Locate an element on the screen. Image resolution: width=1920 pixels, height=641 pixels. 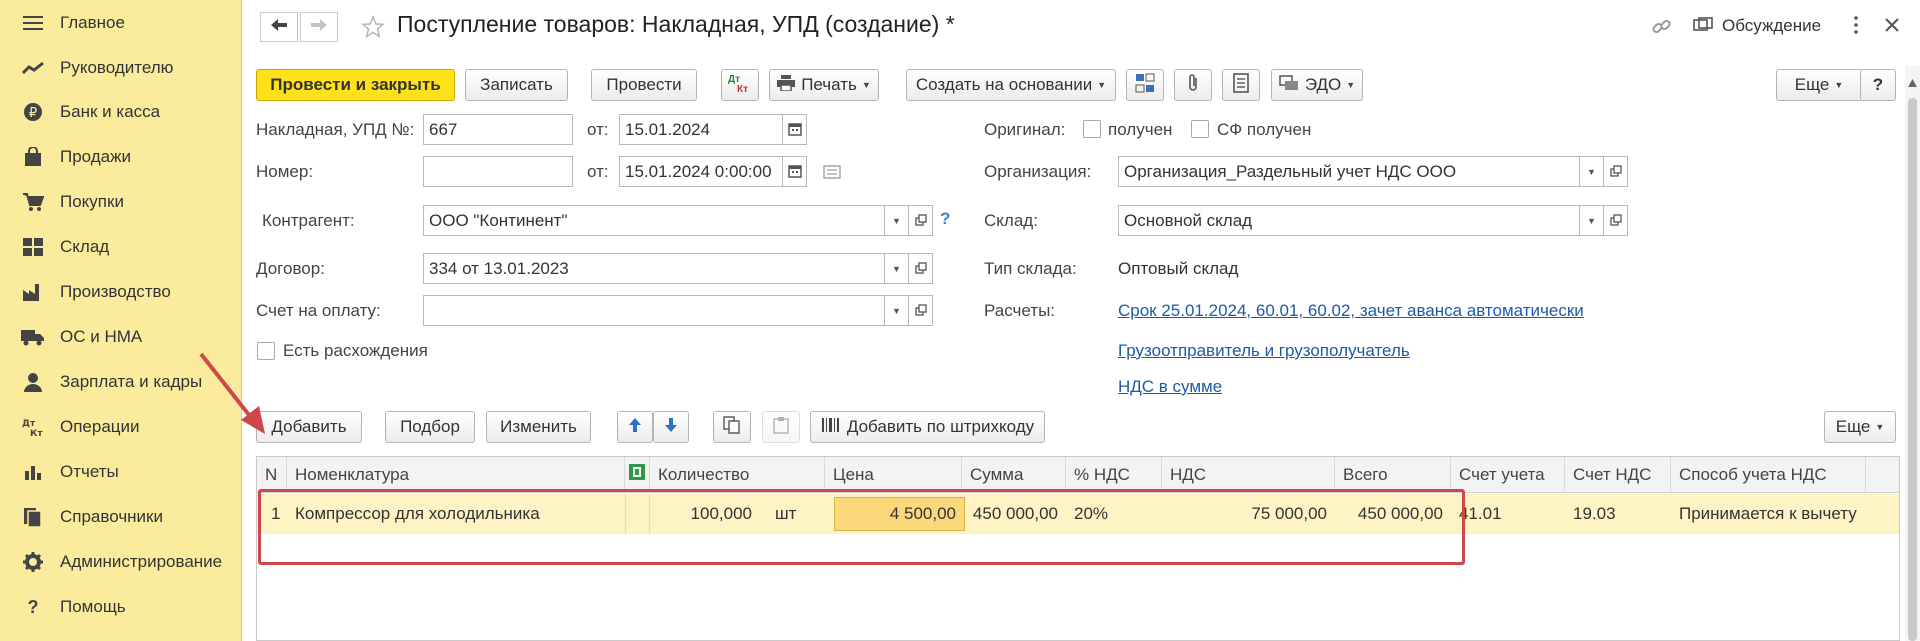
sidebar-item-help: ? Помощь is located at coordinates (121, 607).